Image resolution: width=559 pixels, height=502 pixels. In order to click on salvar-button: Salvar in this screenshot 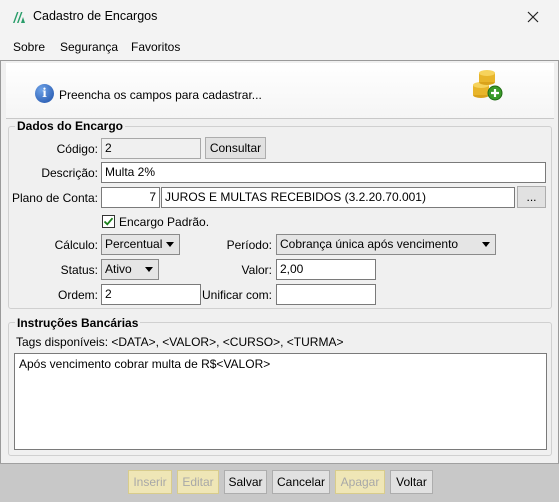, I will do `click(245, 482)`.